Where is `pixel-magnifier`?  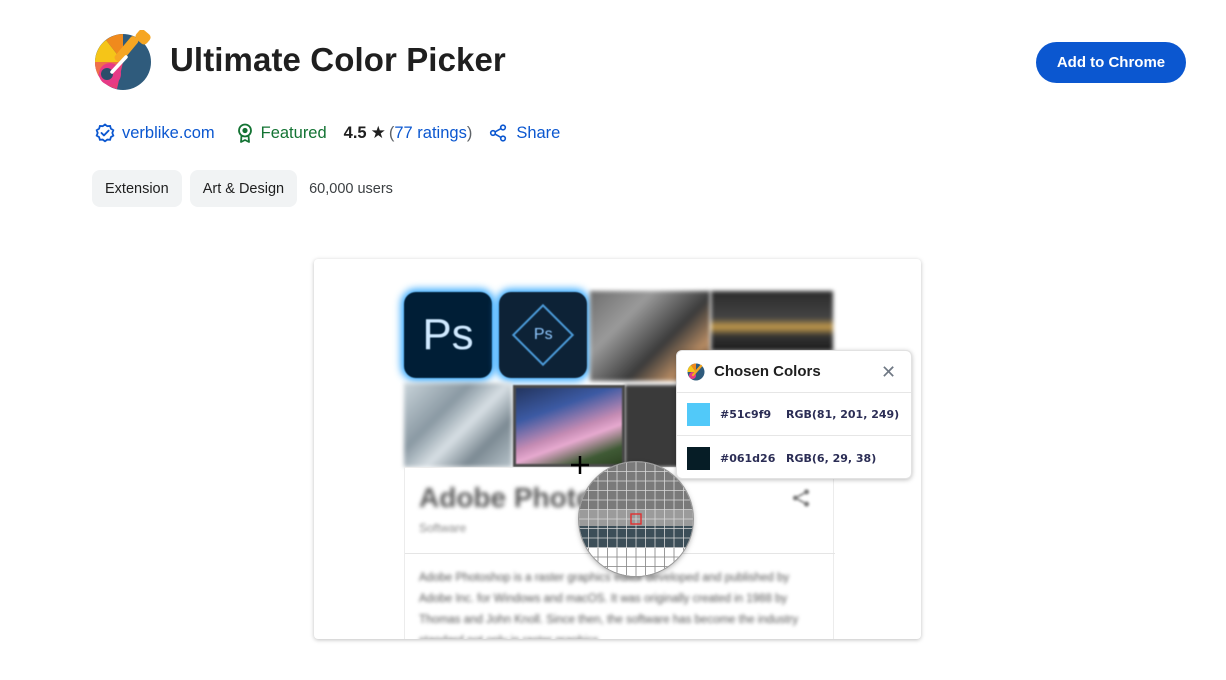
pixel-magnifier is located at coordinates (636, 519).